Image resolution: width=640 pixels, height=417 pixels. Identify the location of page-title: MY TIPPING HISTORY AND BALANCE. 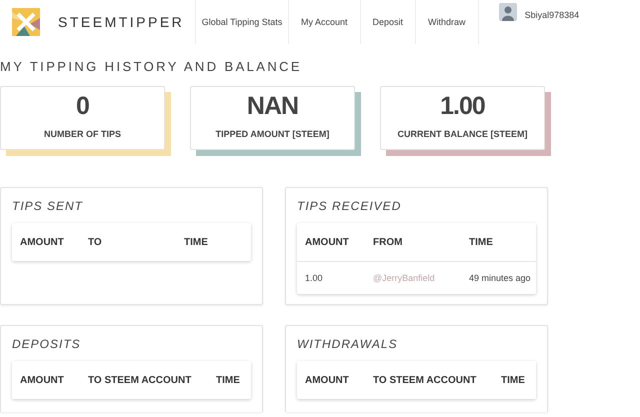
(151, 67).